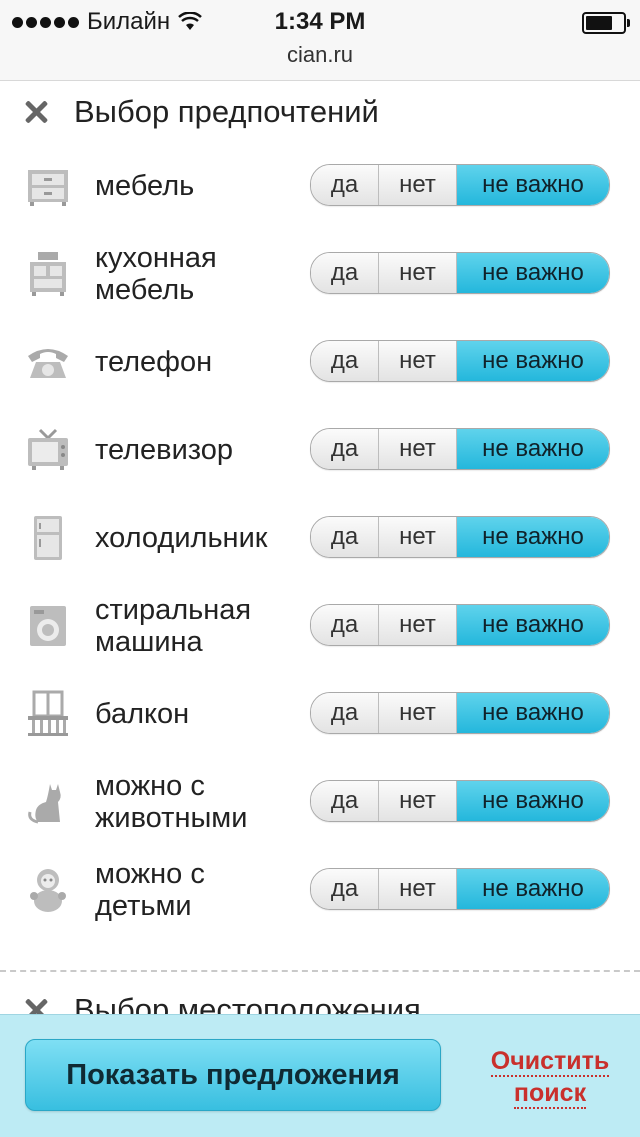 The width and height of the screenshot is (640, 1137). I want to click on balcony-icon, so click(48, 714).